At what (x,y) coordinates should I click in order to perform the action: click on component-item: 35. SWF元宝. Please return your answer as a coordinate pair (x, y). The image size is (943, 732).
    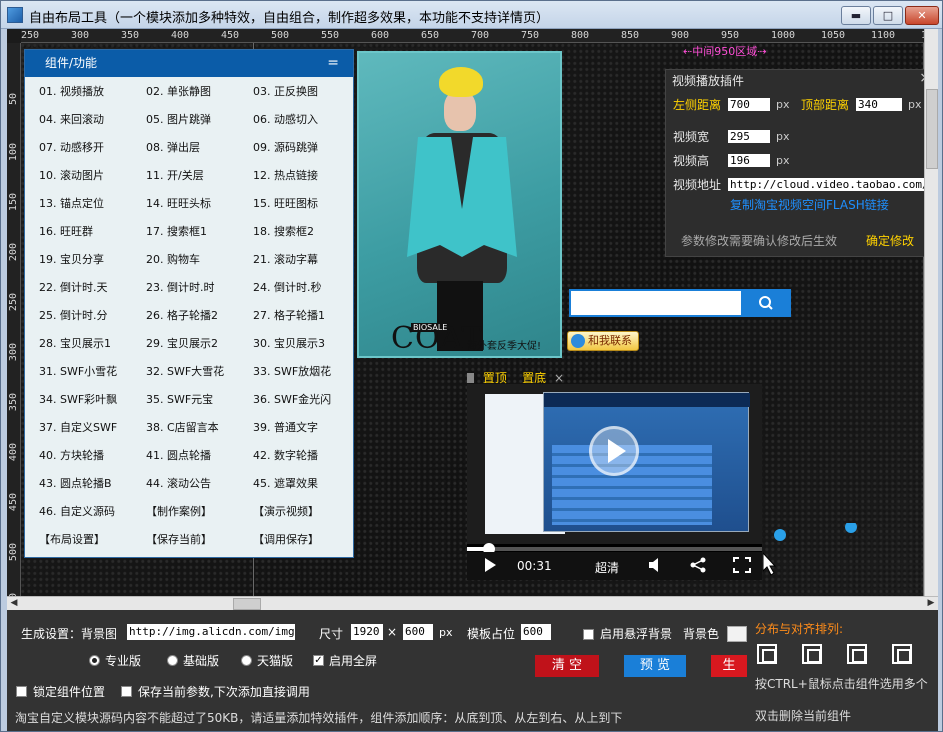
    Looking at the image, I should click on (179, 399).